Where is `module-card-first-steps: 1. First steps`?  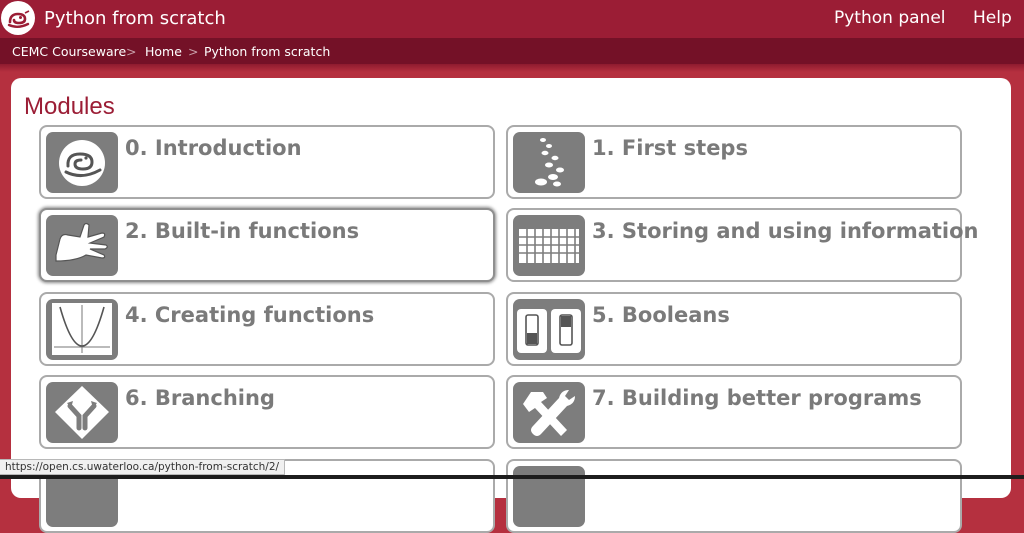
module-card-first-steps: 1. First steps is located at coordinates (734, 162).